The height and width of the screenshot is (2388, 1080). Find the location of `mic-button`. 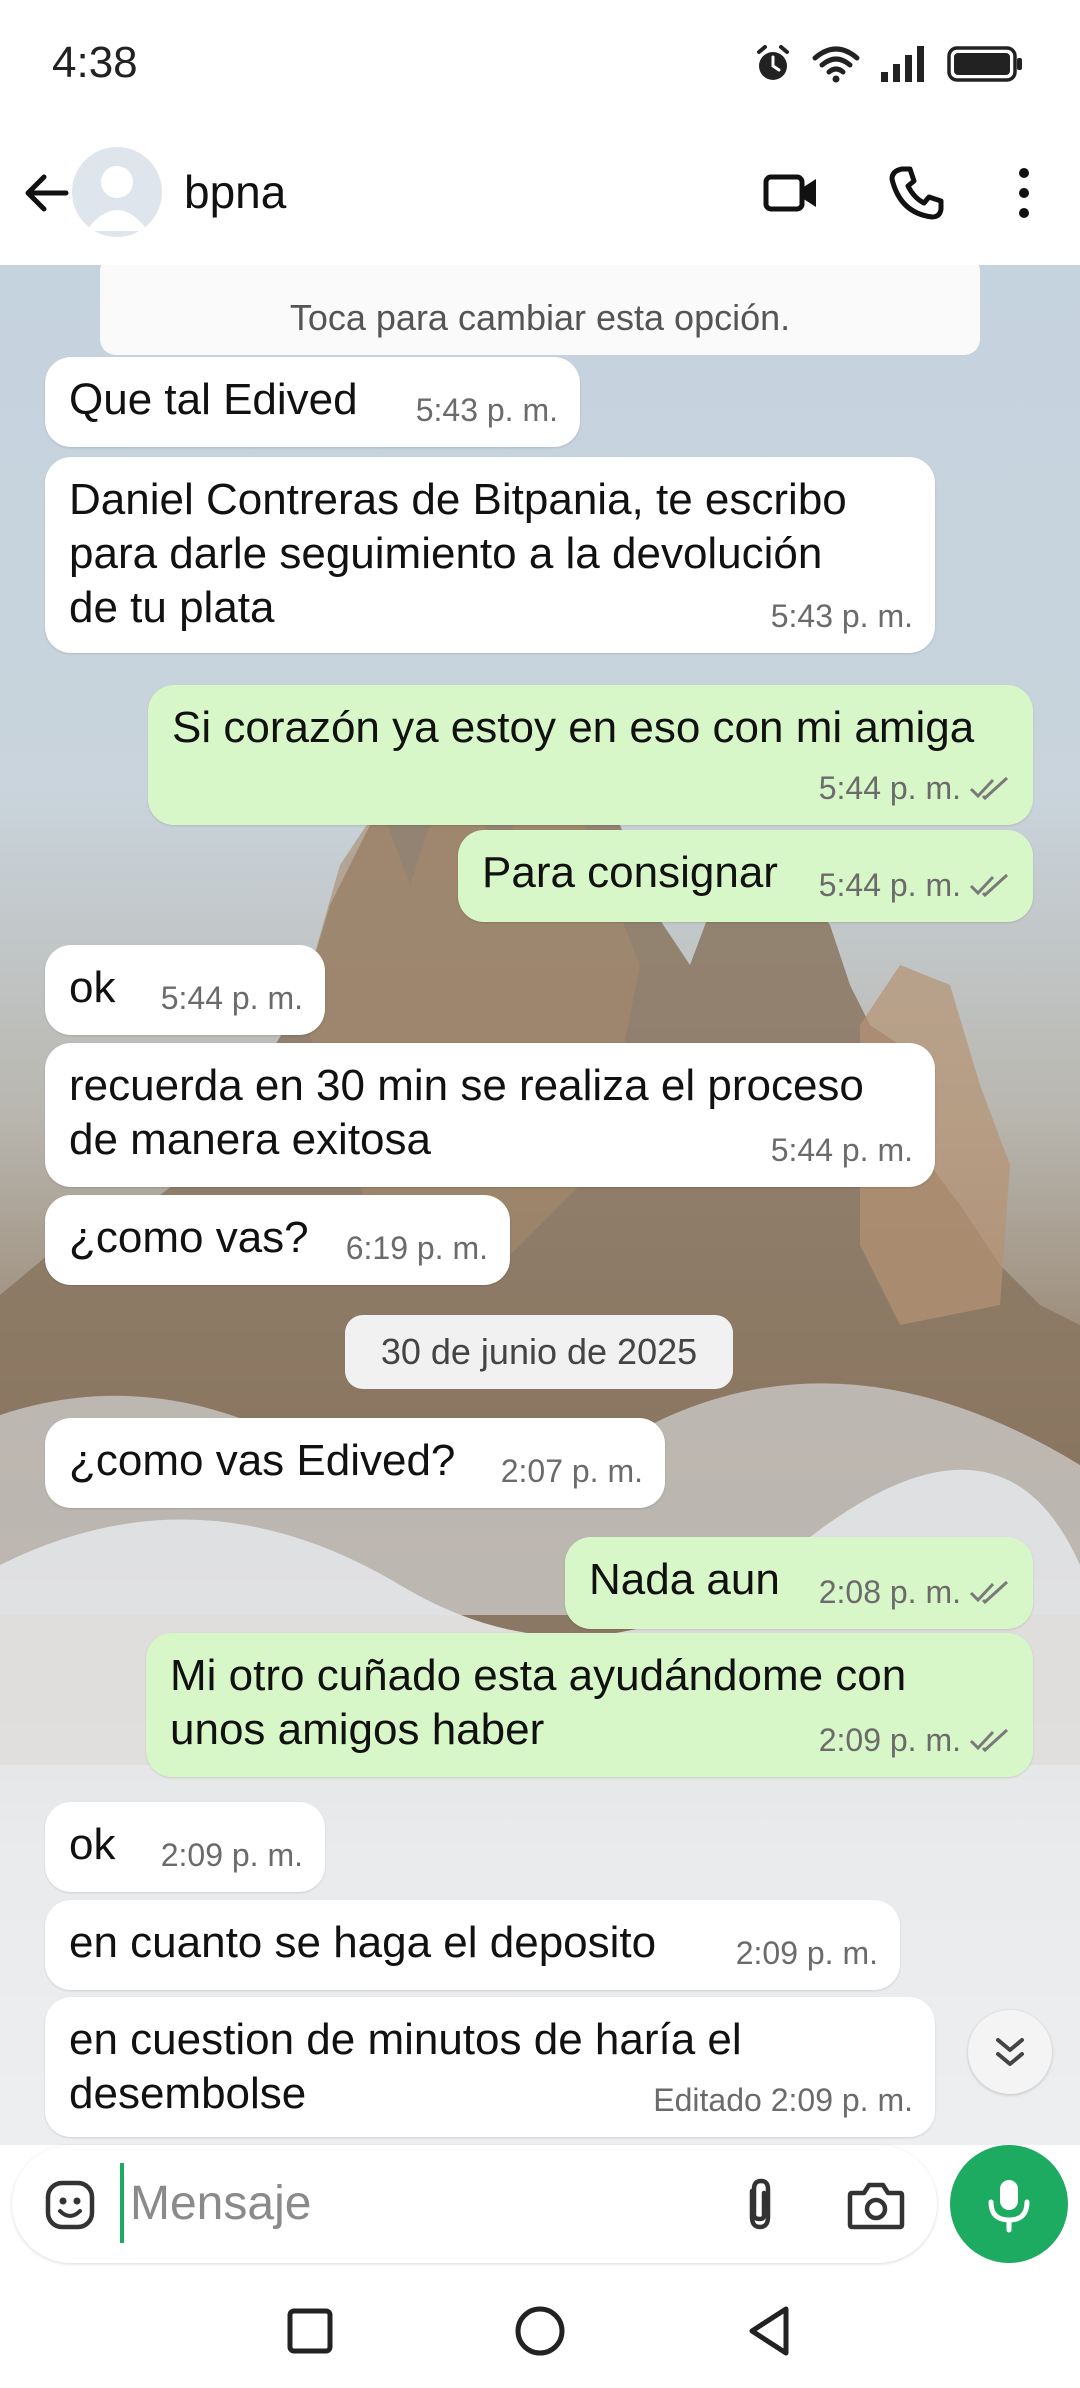

mic-button is located at coordinates (1009, 2204).